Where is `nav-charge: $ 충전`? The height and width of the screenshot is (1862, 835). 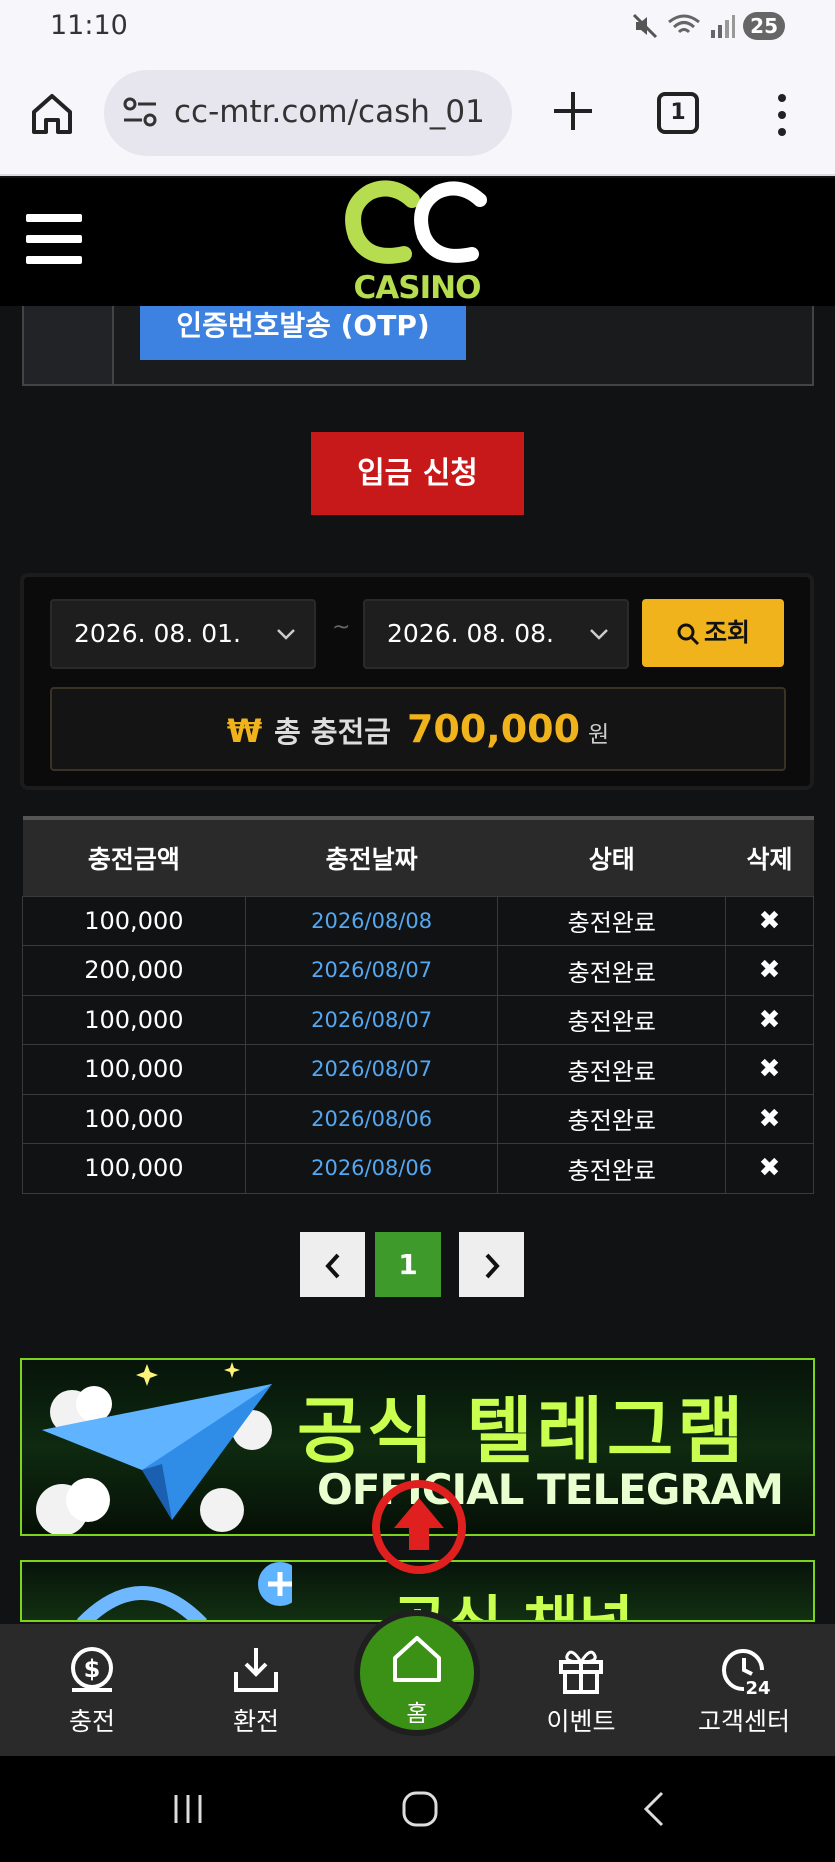 nav-charge: $ 충전 is located at coordinates (92, 1691).